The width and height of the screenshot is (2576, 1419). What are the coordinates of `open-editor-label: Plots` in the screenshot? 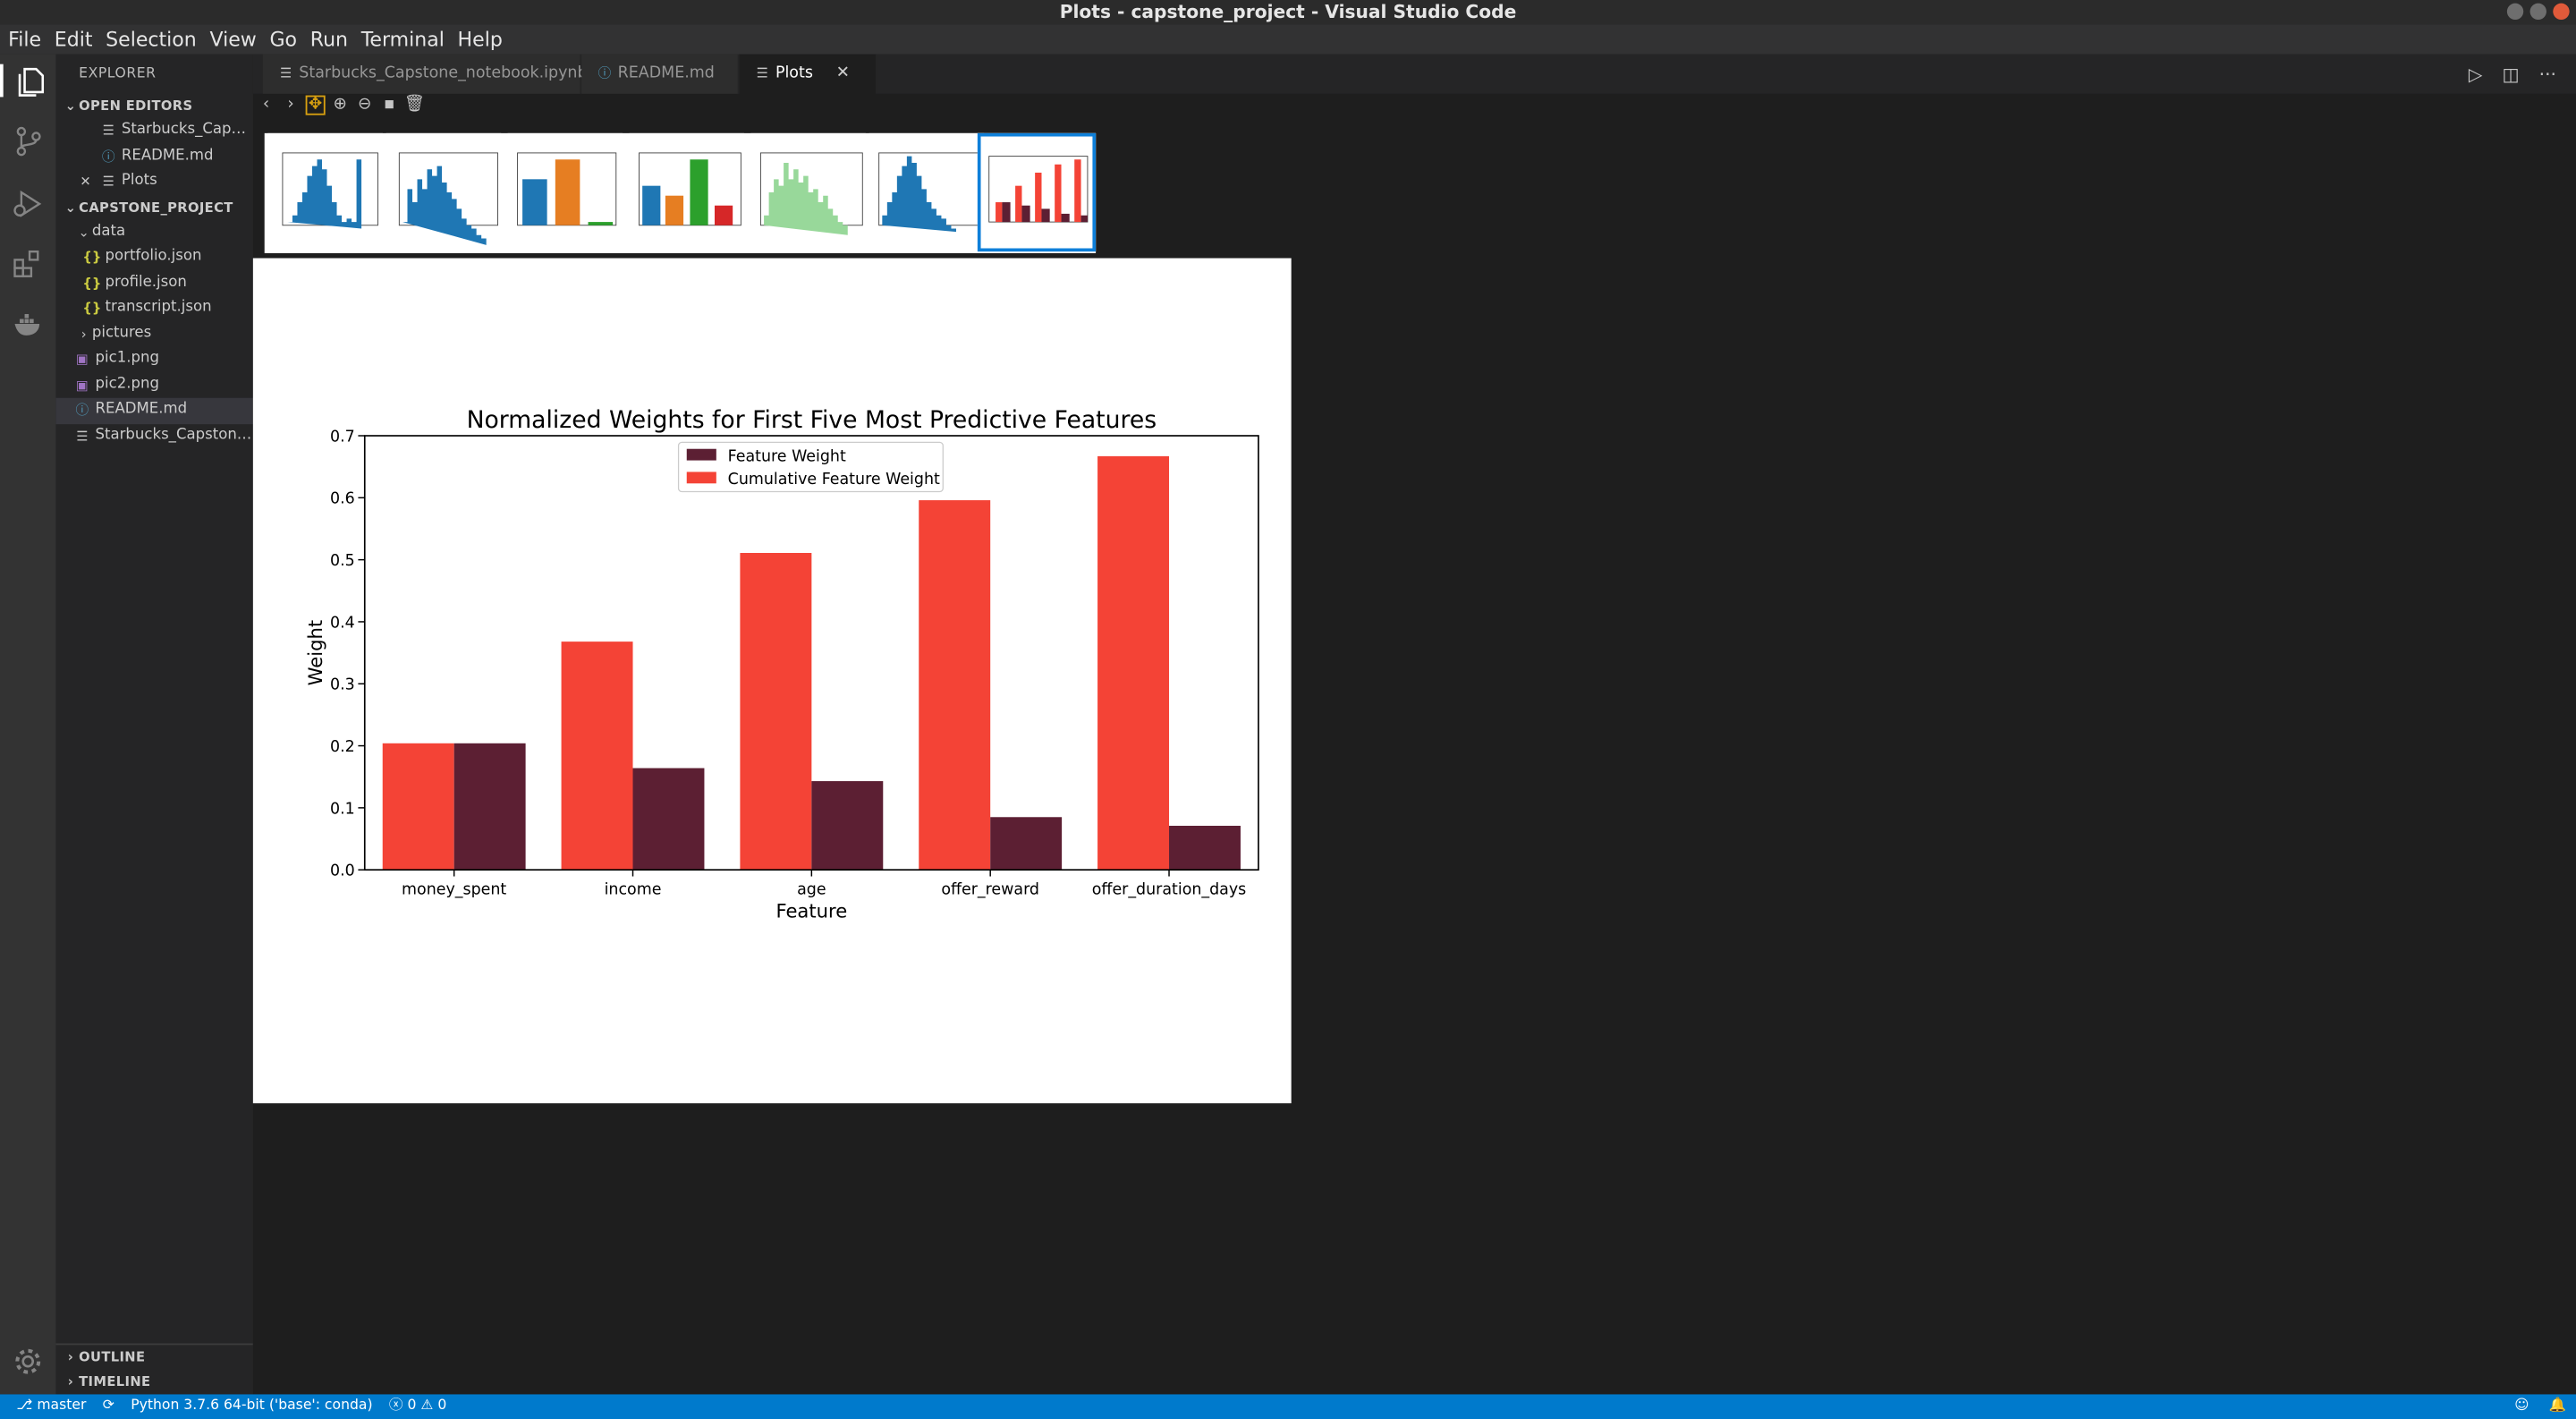 It's located at (139, 181).